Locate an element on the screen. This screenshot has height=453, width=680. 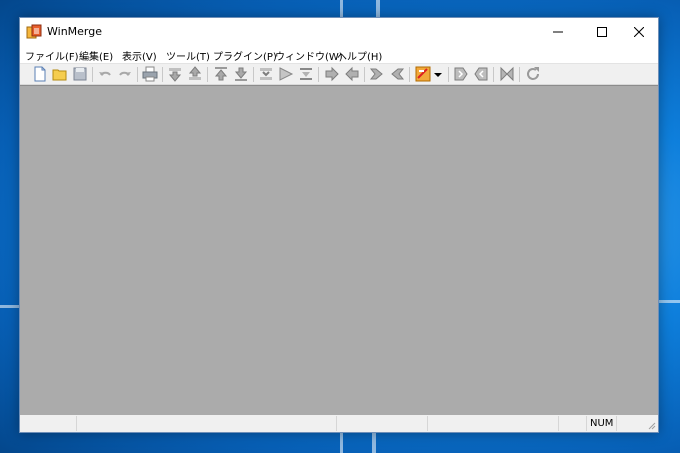
last-diff-icon is located at coordinates (241, 74).